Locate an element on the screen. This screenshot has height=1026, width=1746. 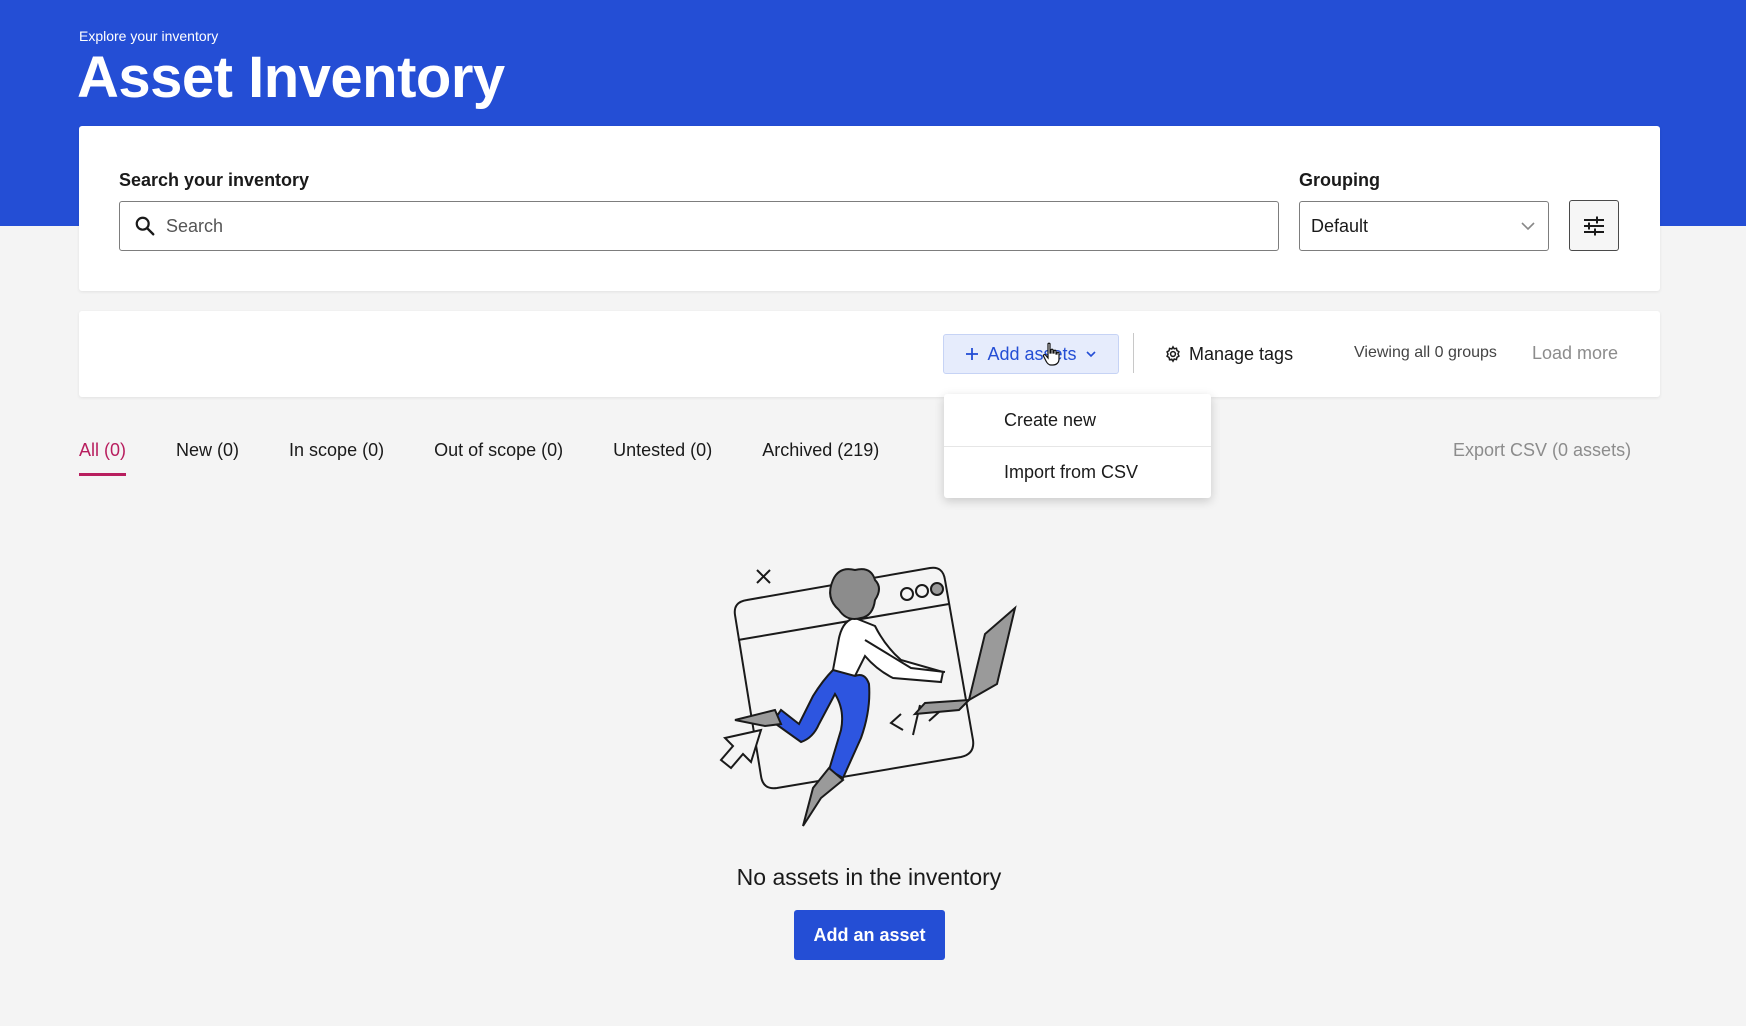
toolbar-divider is located at coordinates (1133, 353).